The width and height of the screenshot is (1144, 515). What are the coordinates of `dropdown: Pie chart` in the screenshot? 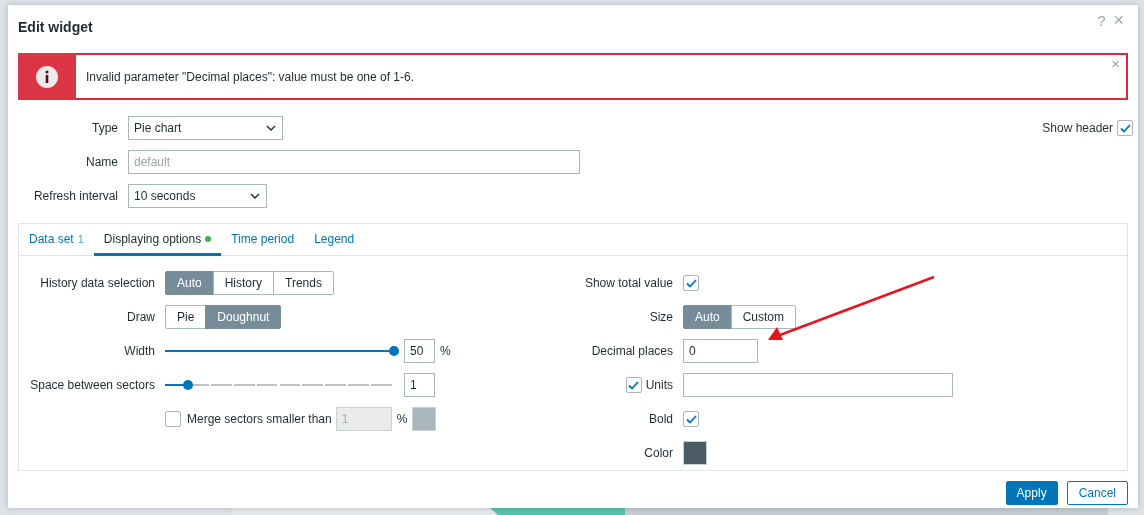 It's located at (205, 128).